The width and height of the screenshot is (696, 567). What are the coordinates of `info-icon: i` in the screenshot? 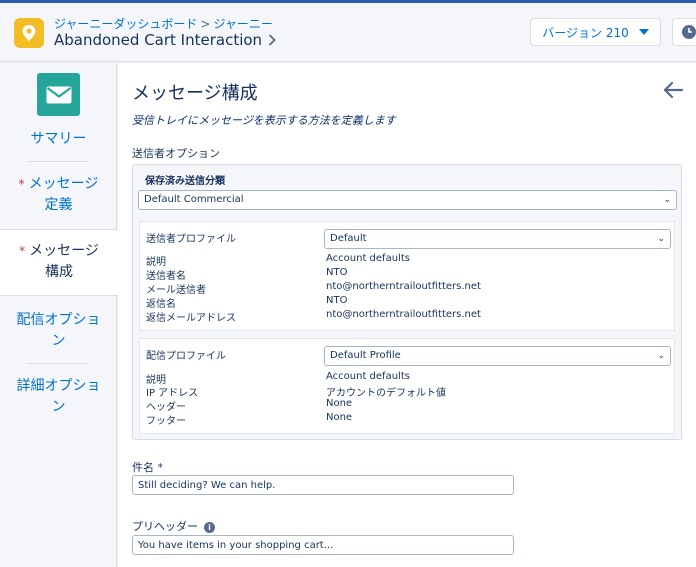 It's located at (209, 527).